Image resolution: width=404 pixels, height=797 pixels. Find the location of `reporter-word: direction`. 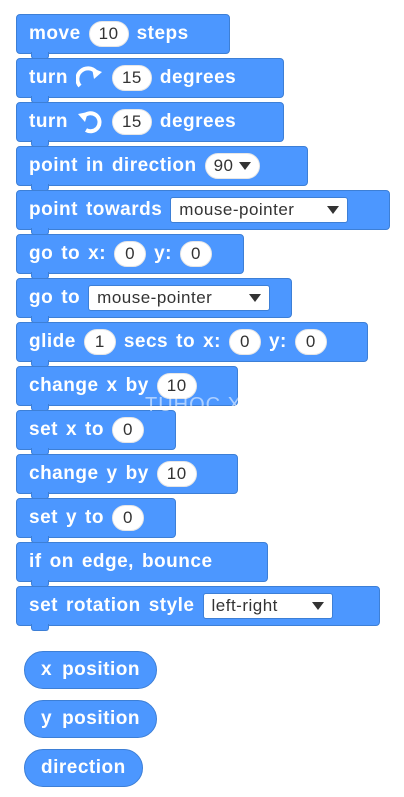

reporter-word: direction is located at coordinates (83, 767).